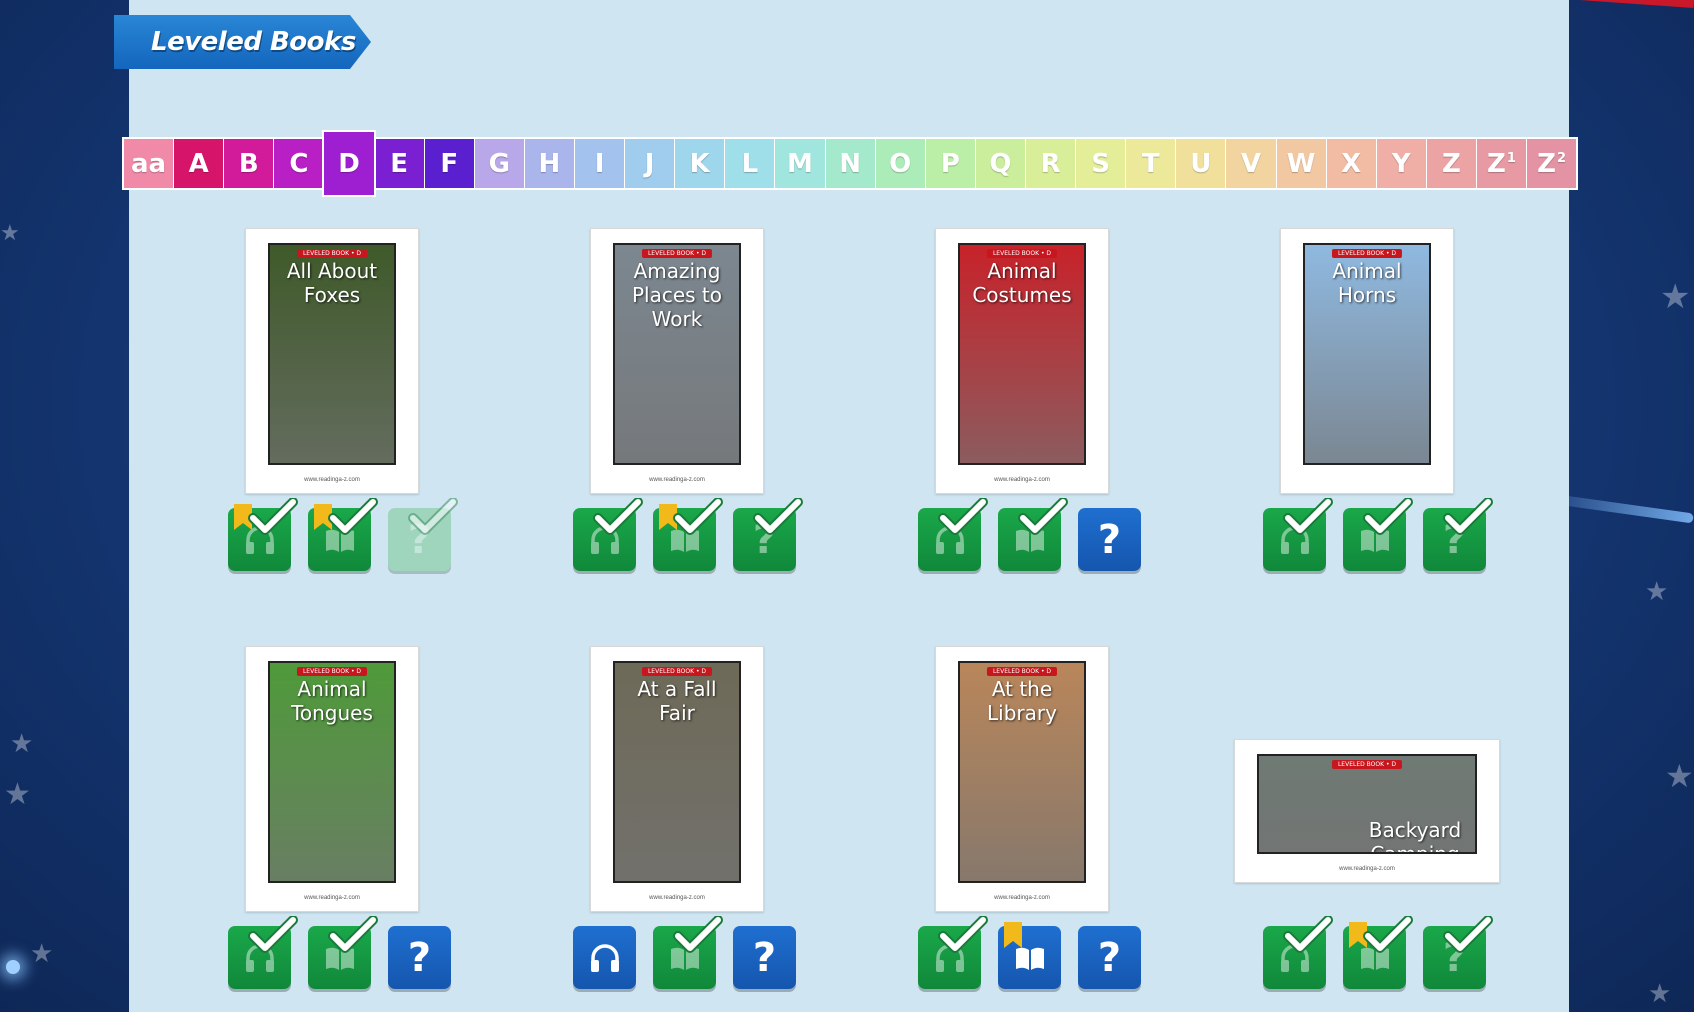  What do you see at coordinates (332, 354) in the screenshot?
I see `cover-image: LEVELED BOOK • D All About Foxes` at bounding box center [332, 354].